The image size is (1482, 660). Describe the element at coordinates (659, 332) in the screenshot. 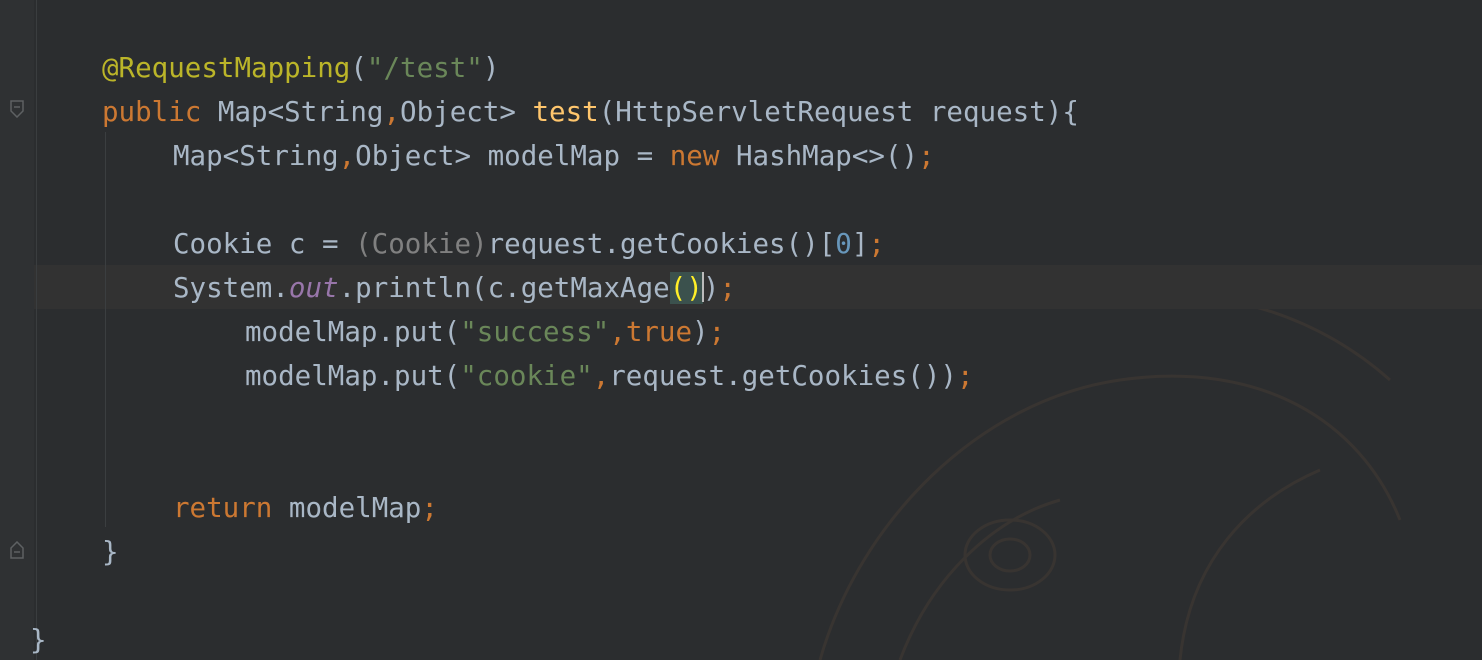

I see `code-token: true` at that location.